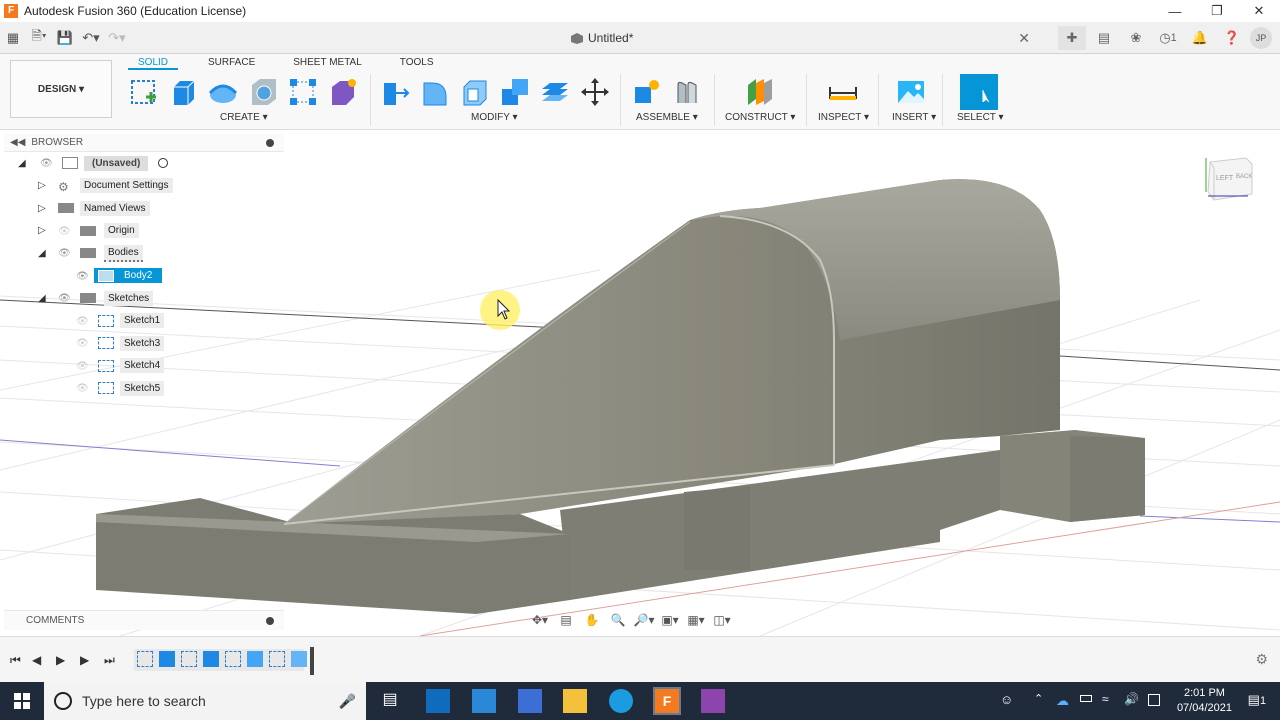 This screenshot has width=1280, height=720. What do you see at coordinates (144, 163) in the screenshot?
I see `browser-root: ◢ 👁 (Unsaved)` at bounding box center [144, 163].